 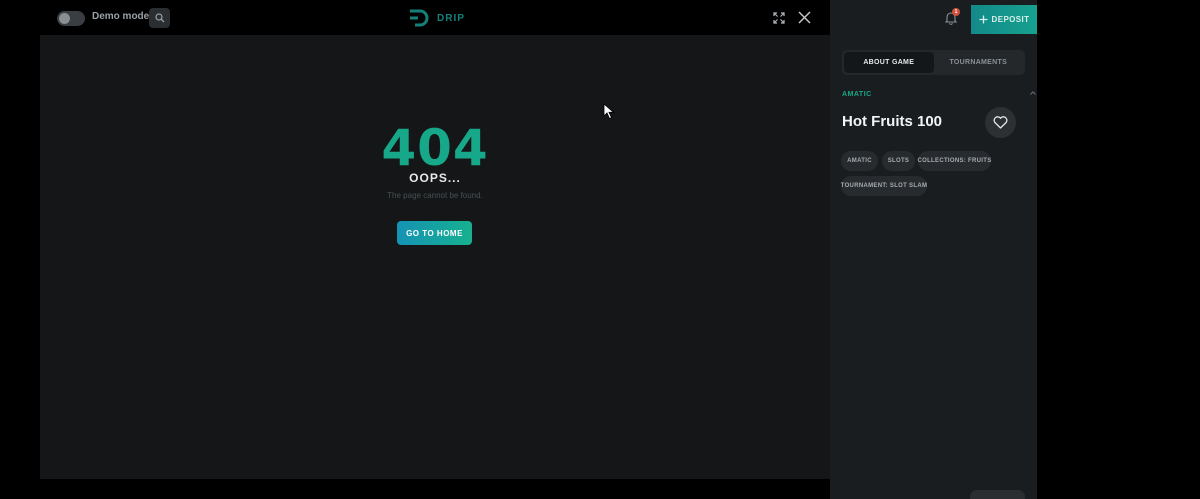 I want to click on brand-logo: DRIP, so click(x=437, y=18).